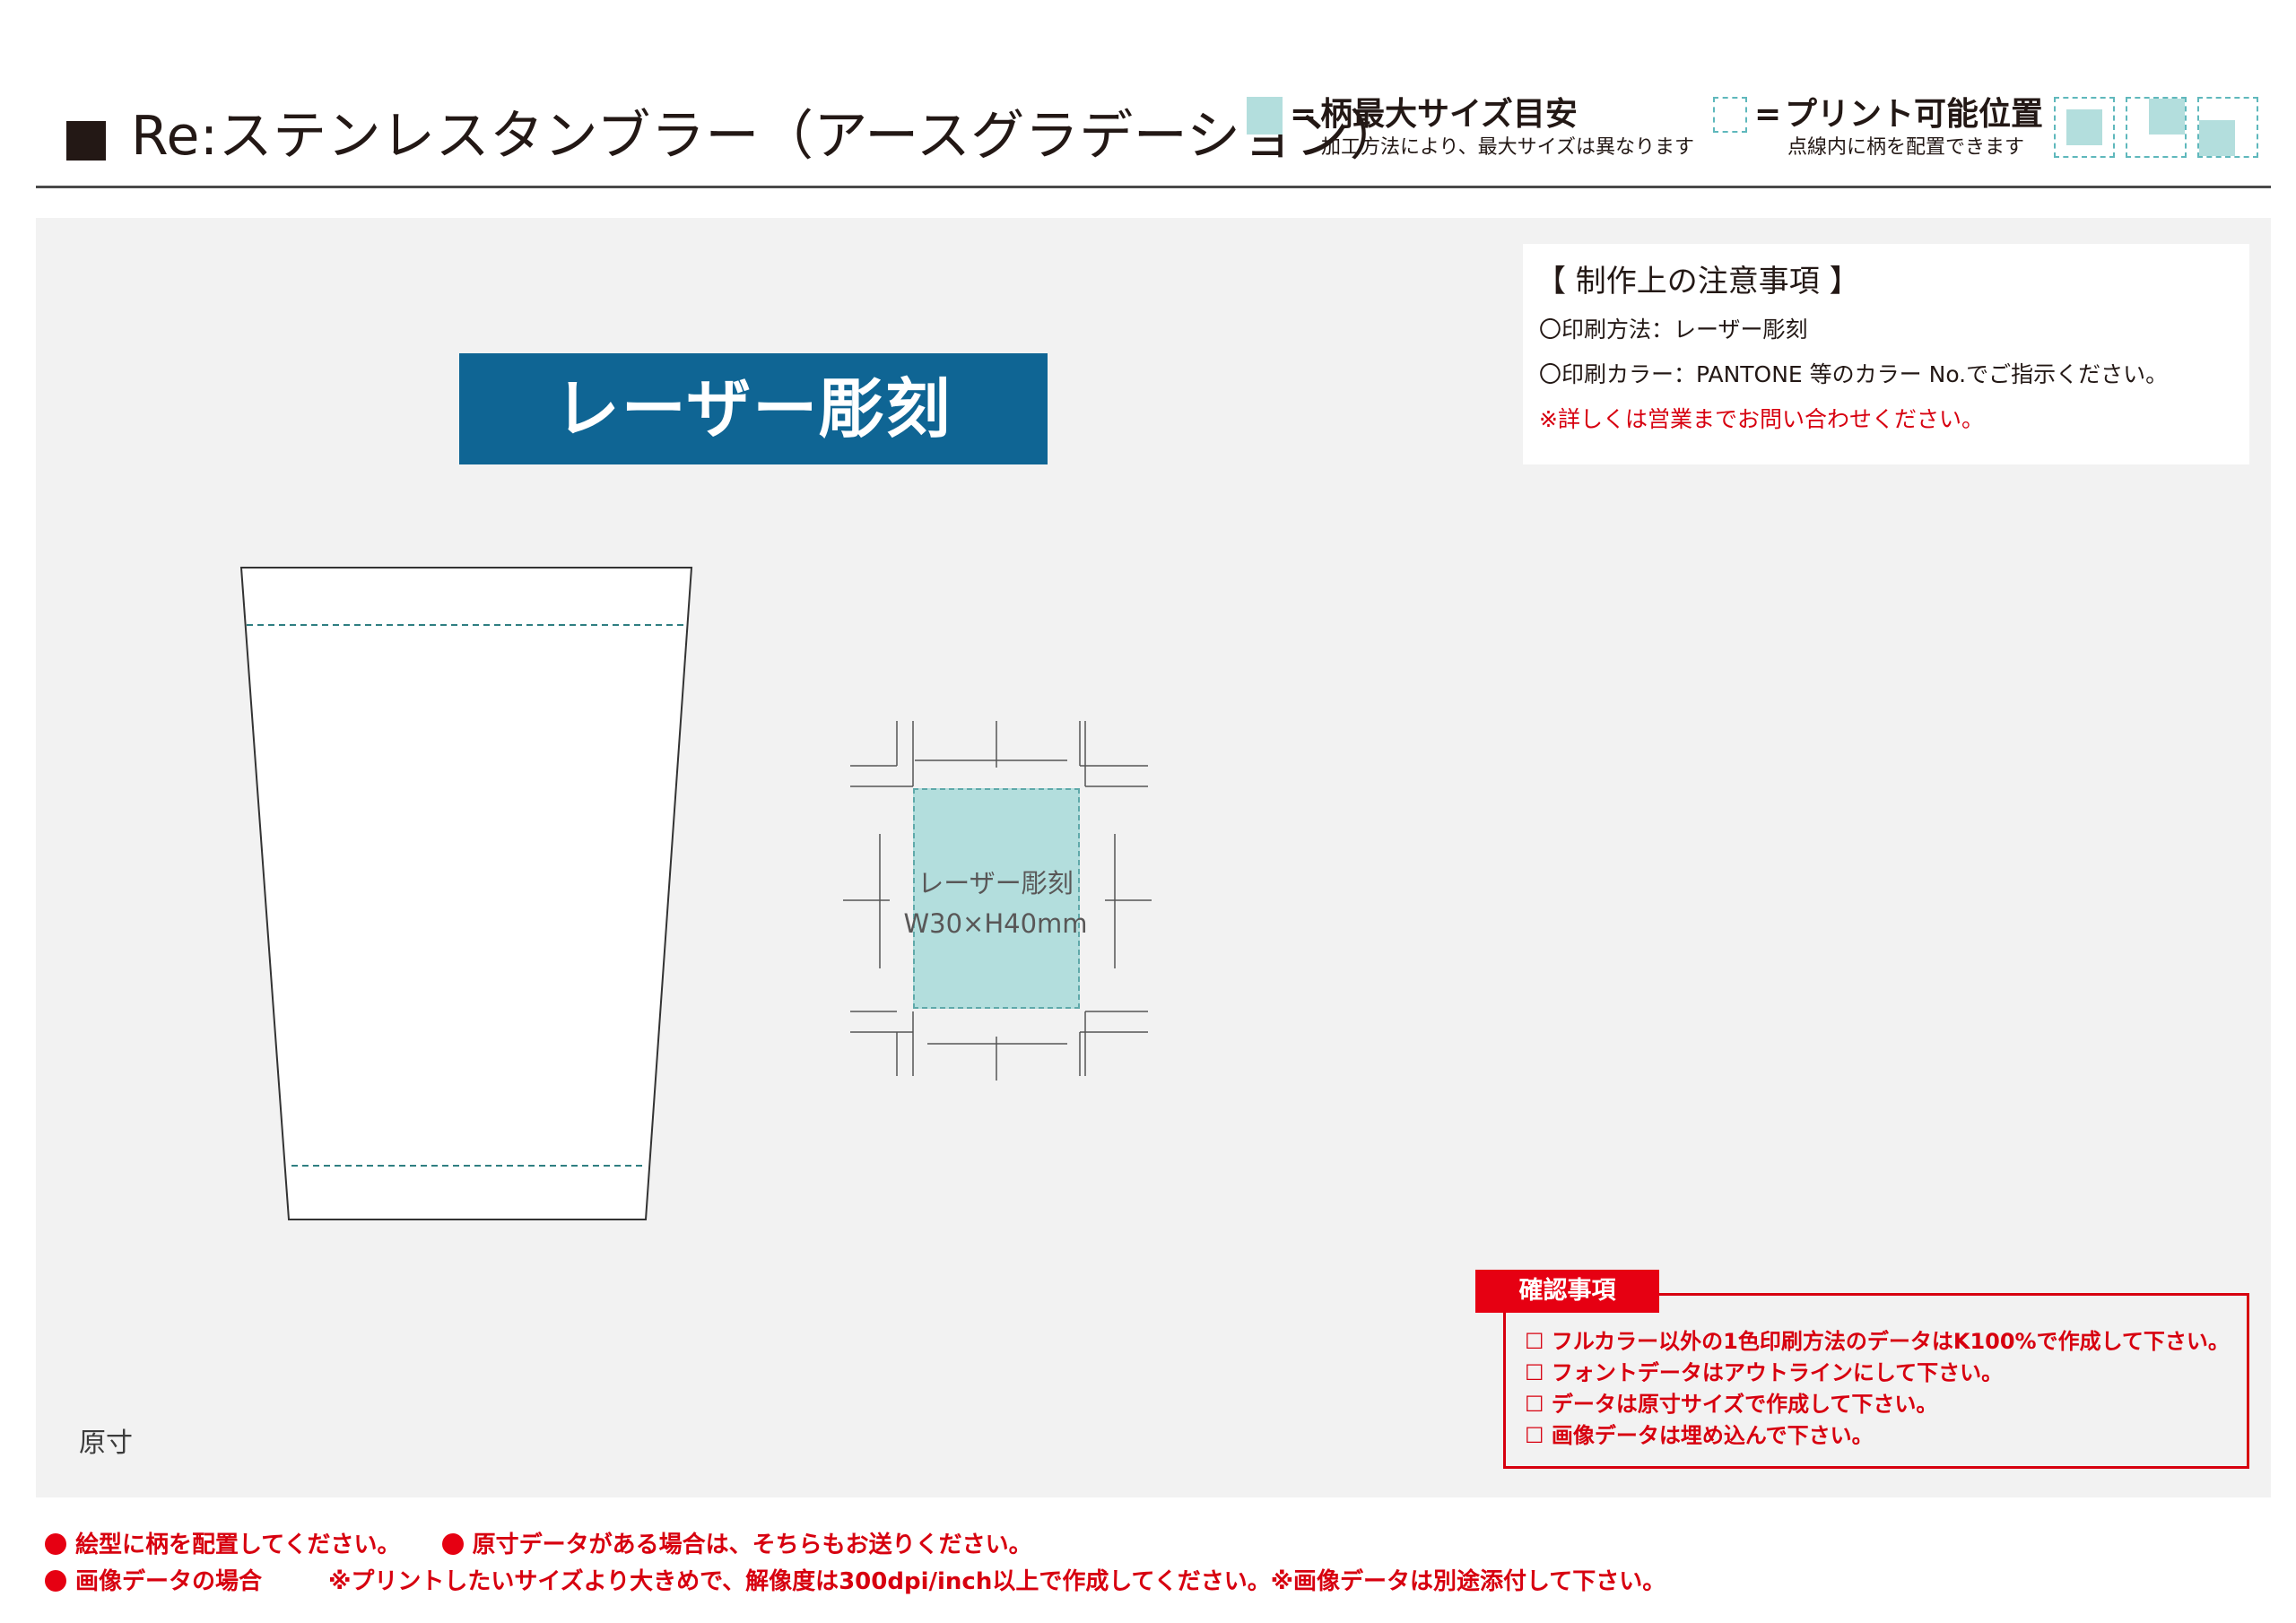  What do you see at coordinates (1731, 1404) in the screenshot?
I see `confirm-item: ☐ データは原寸サイズで作成して下さい。` at bounding box center [1731, 1404].